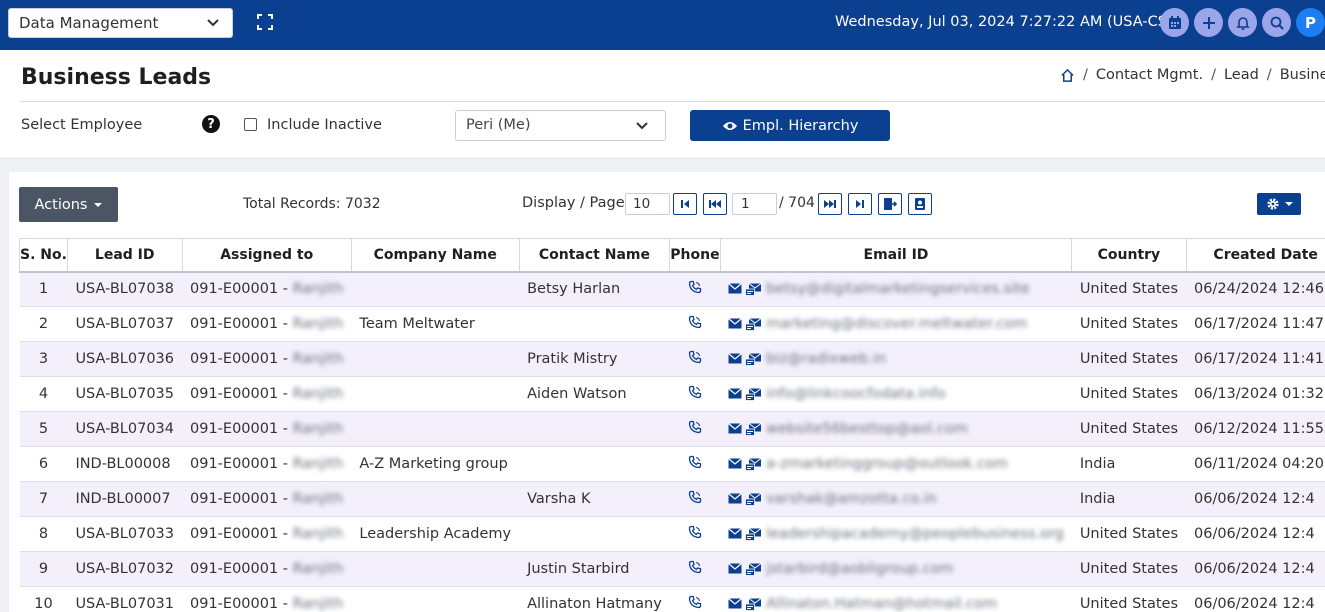  I want to click on expand-icon, so click(265, 22).